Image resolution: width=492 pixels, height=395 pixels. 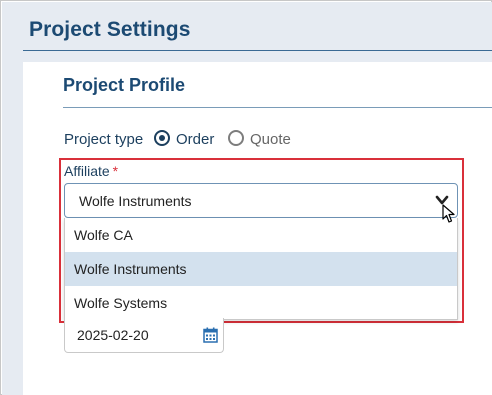 What do you see at coordinates (257, 50) in the screenshot?
I see `header-divider` at bounding box center [257, 50].